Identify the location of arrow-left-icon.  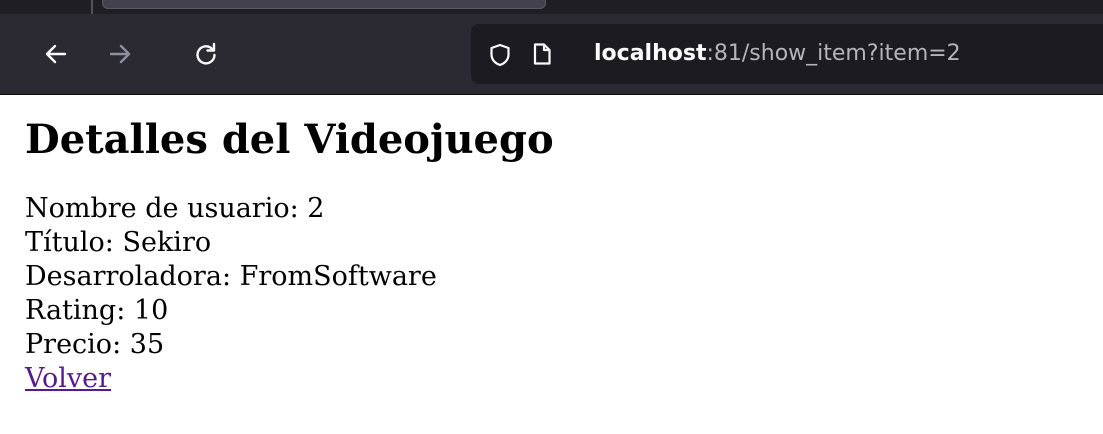
(56, 54).